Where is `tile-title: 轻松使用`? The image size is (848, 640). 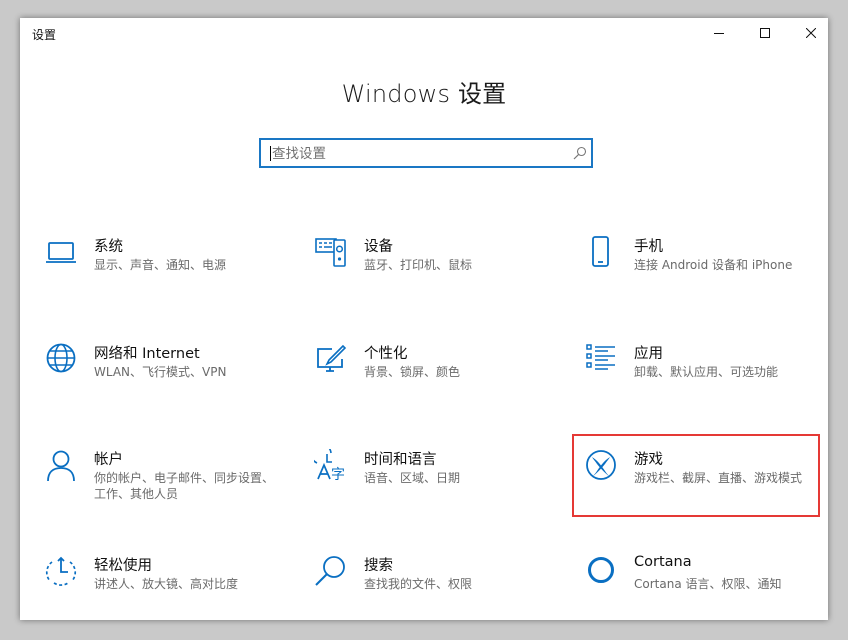
tile-title: 轻松使用 is located at coordinates (123, 566).